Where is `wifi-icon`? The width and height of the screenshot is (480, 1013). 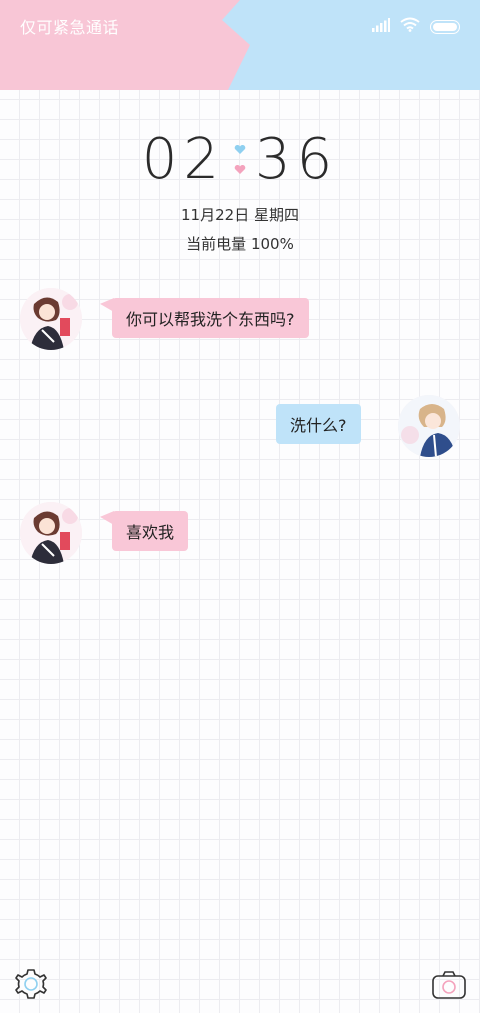
wifi-icon is located at coordinates (410, 26).